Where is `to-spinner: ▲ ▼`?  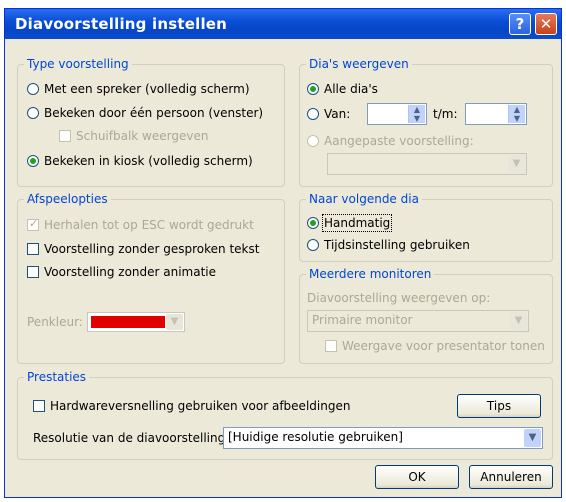
to-spinner: ▲ ▼ is located at coordinates (496, 114).